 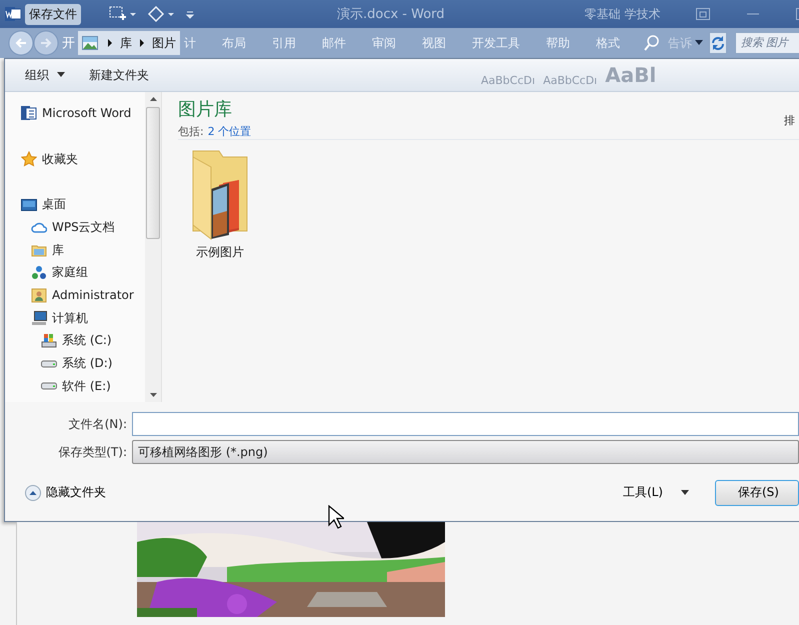 I want to click on search-field: 搜索 图片, so click(x=767, y=43).